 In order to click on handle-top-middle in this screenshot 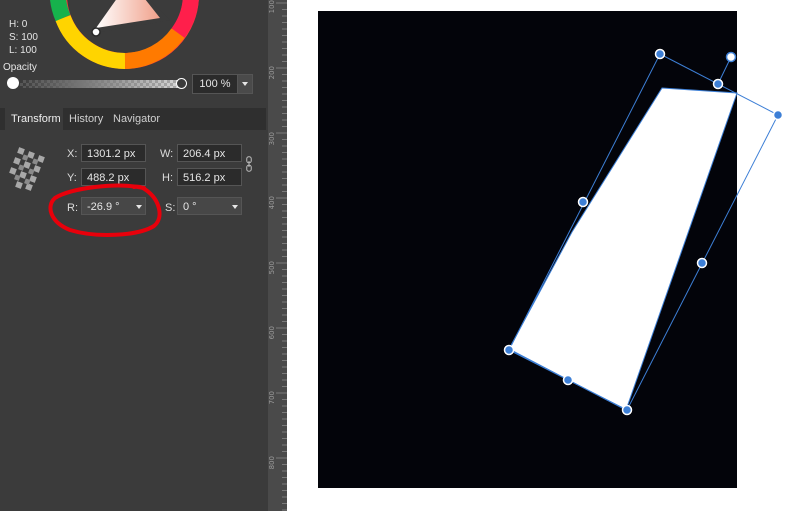, I will do `click(718, 84)`.